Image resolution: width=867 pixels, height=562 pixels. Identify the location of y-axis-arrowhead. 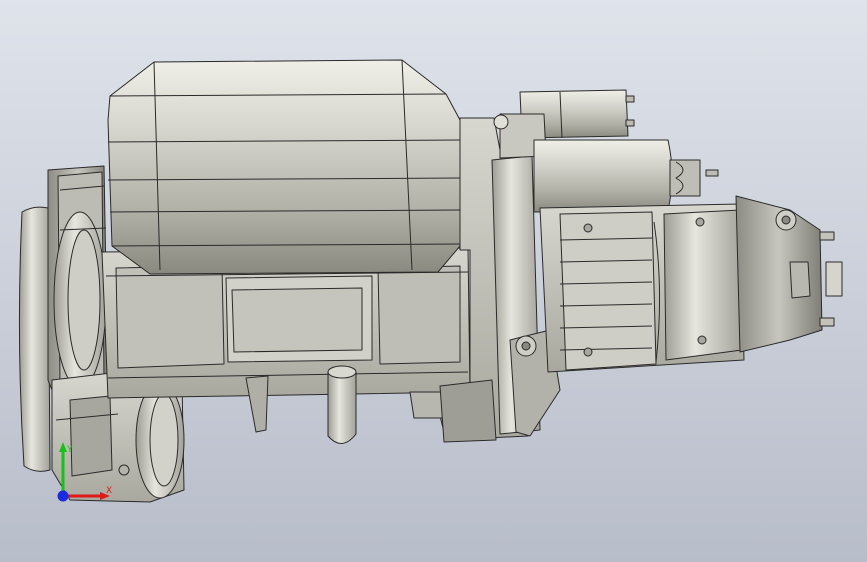
(63, 447).